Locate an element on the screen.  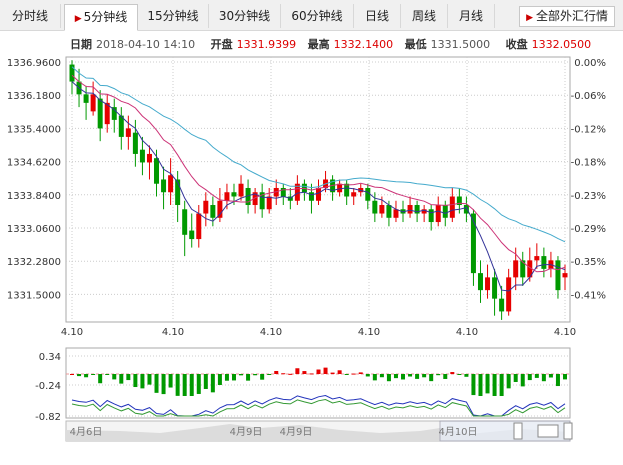
navigator-grip is located at coordinates (548, 431).